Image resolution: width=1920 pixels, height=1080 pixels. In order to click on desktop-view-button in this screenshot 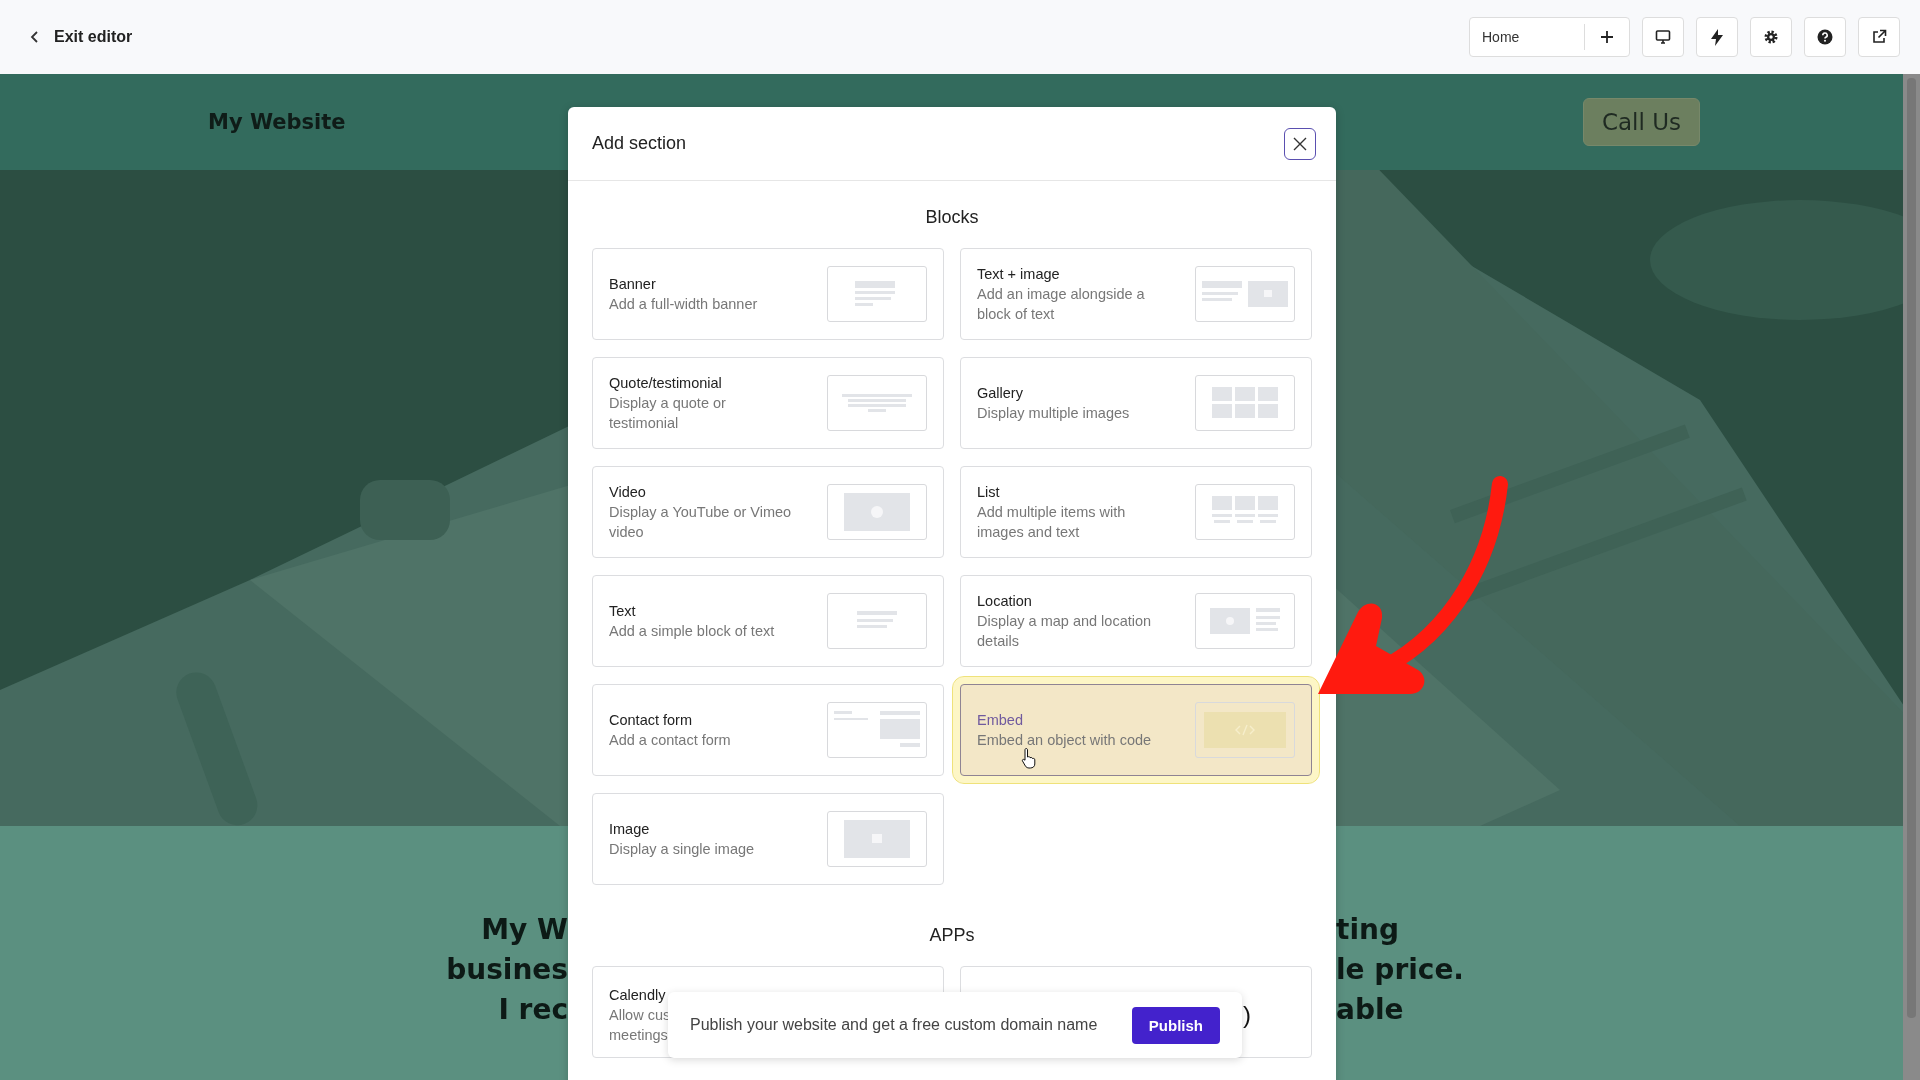, I will do `click(1663, 37)`.